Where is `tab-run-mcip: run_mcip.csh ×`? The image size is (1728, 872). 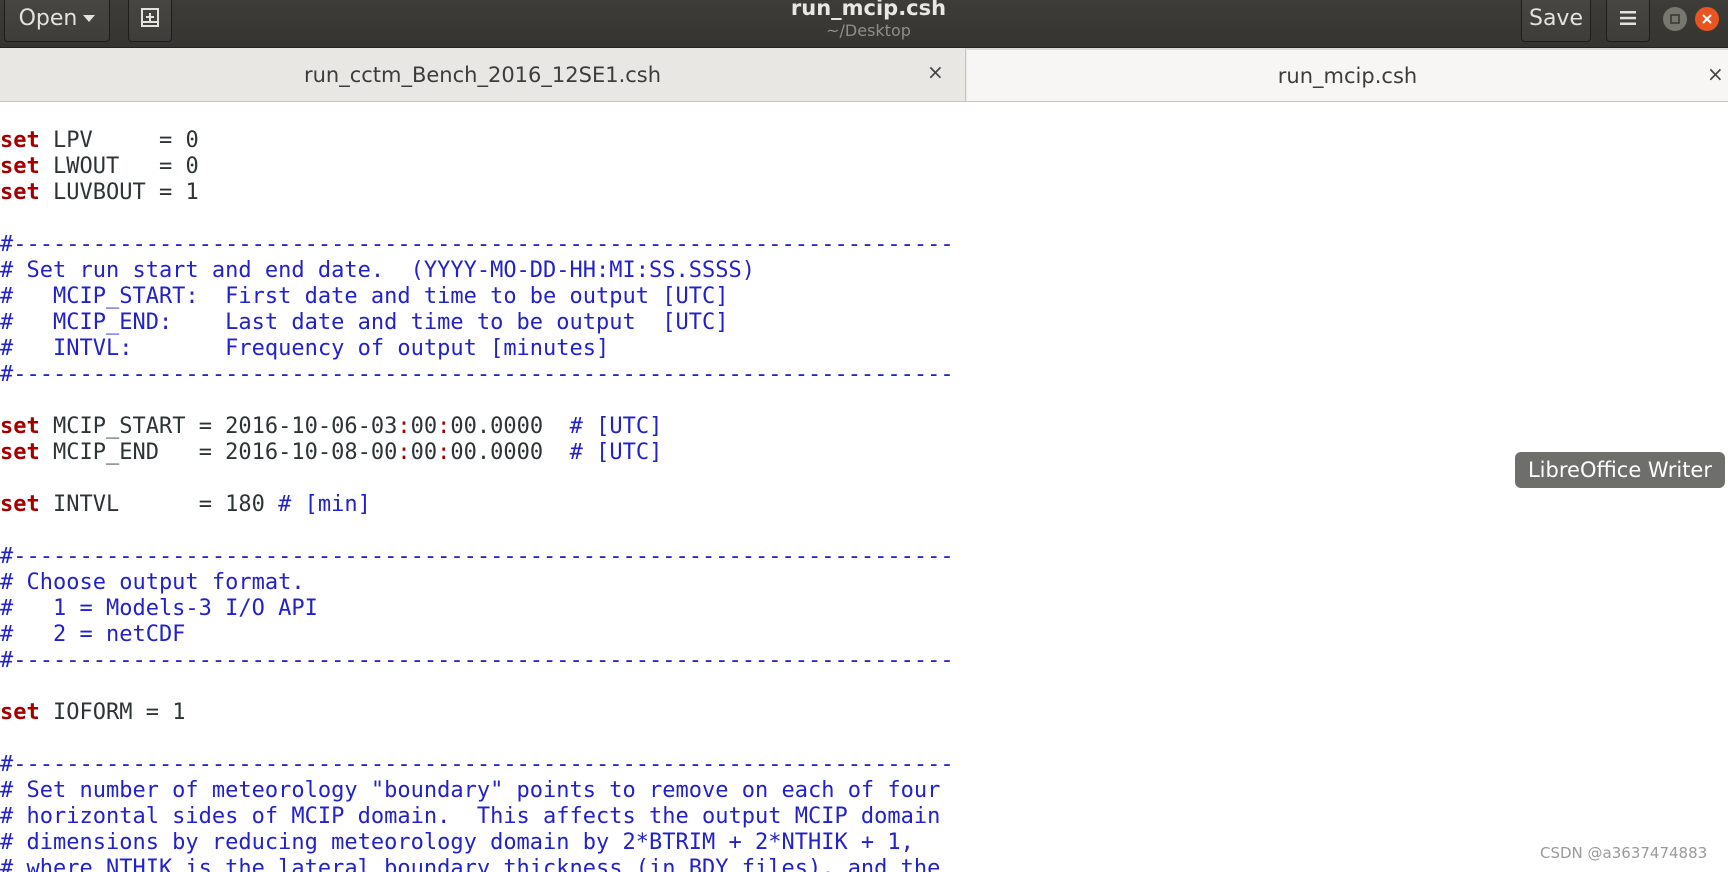
tab-run-mcip: run_mcip.csh × is located at coordinates (1347, 74).